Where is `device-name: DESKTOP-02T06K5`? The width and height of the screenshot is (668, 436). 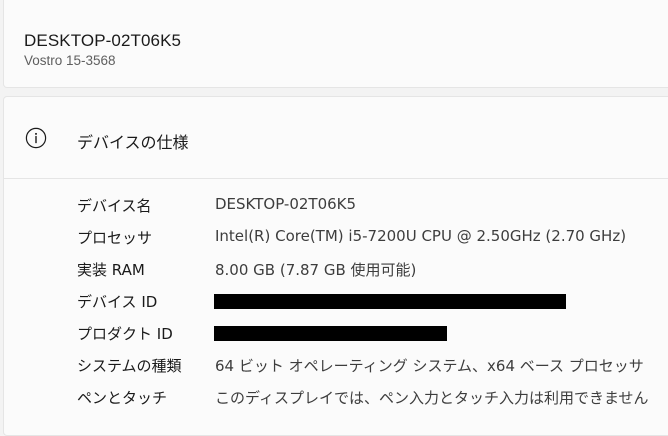 device-name: DESKTOP-02T06K5 is located at coordinates (103, 40).